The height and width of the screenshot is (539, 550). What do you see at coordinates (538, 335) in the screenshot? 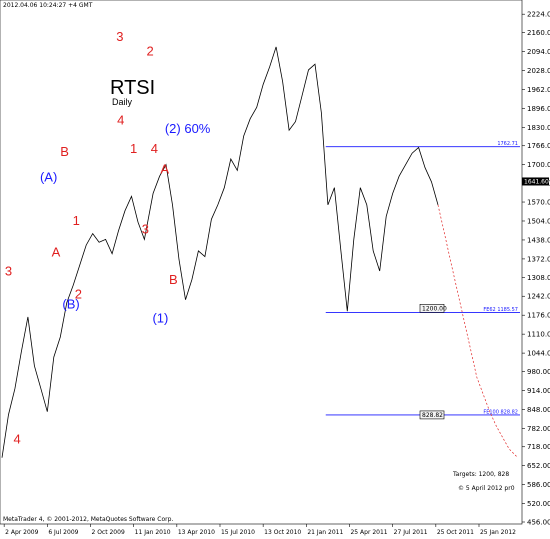
I see `y-tick-label: 1110.00` at bounding box center [538, 335].